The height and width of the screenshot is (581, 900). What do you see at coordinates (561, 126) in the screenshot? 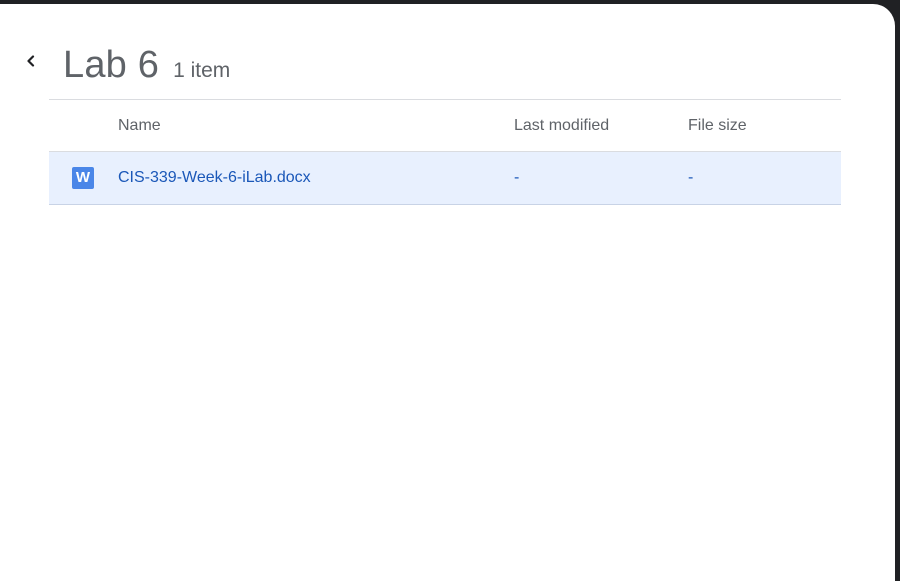
I see `column-header-last-modified: Last modified` at bounding box center [561, 126].